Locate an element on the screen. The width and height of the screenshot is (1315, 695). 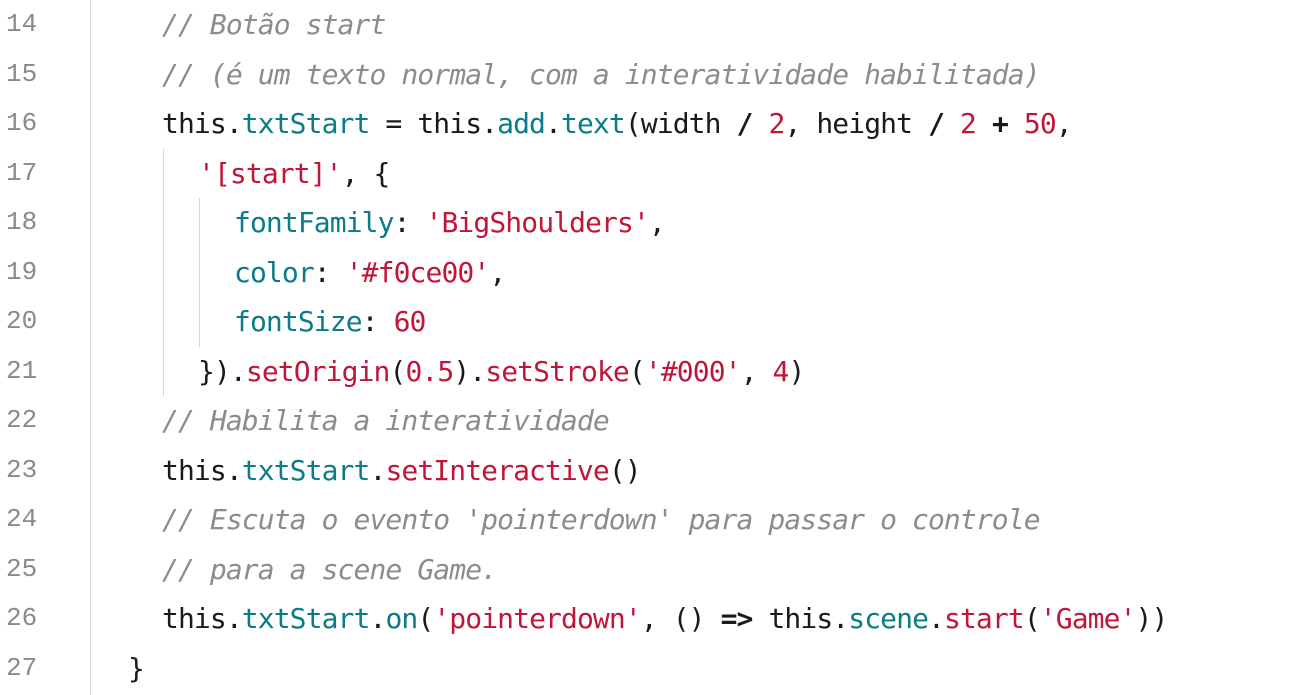
code-token-cmt: // Botão start is located at coordinates (274, 24).